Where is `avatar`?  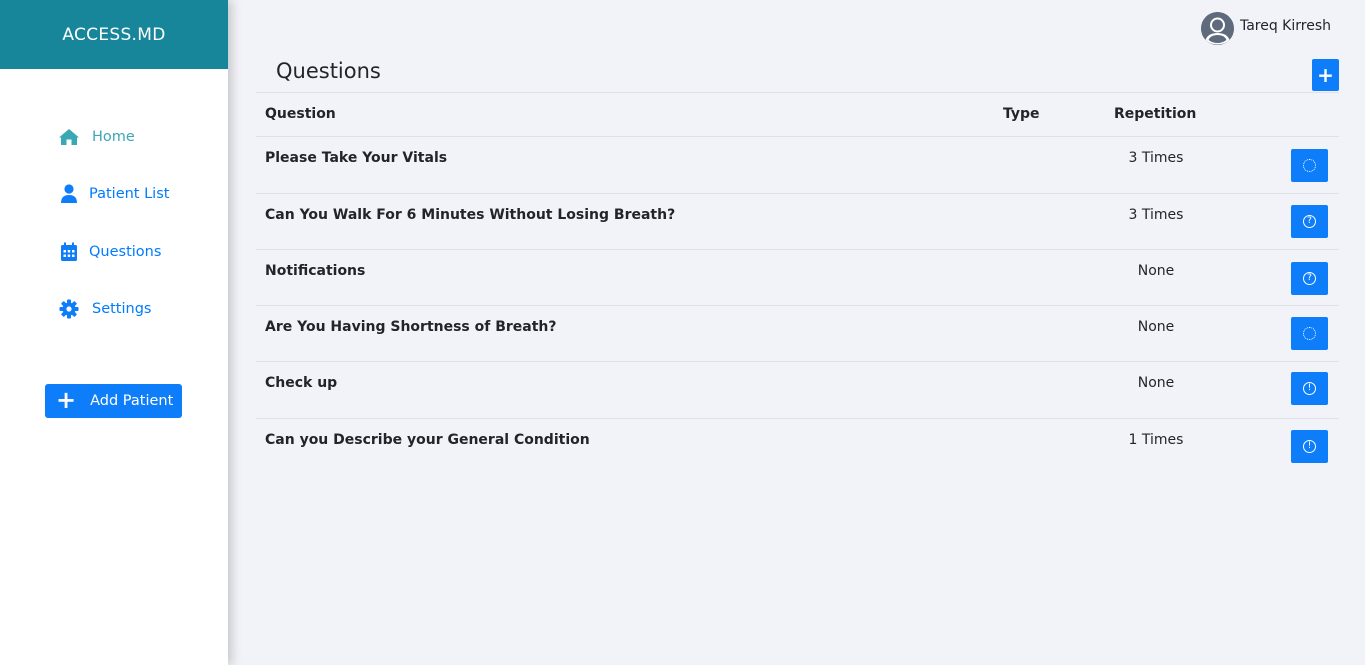 avatar is located at coordinates (1217, 28).